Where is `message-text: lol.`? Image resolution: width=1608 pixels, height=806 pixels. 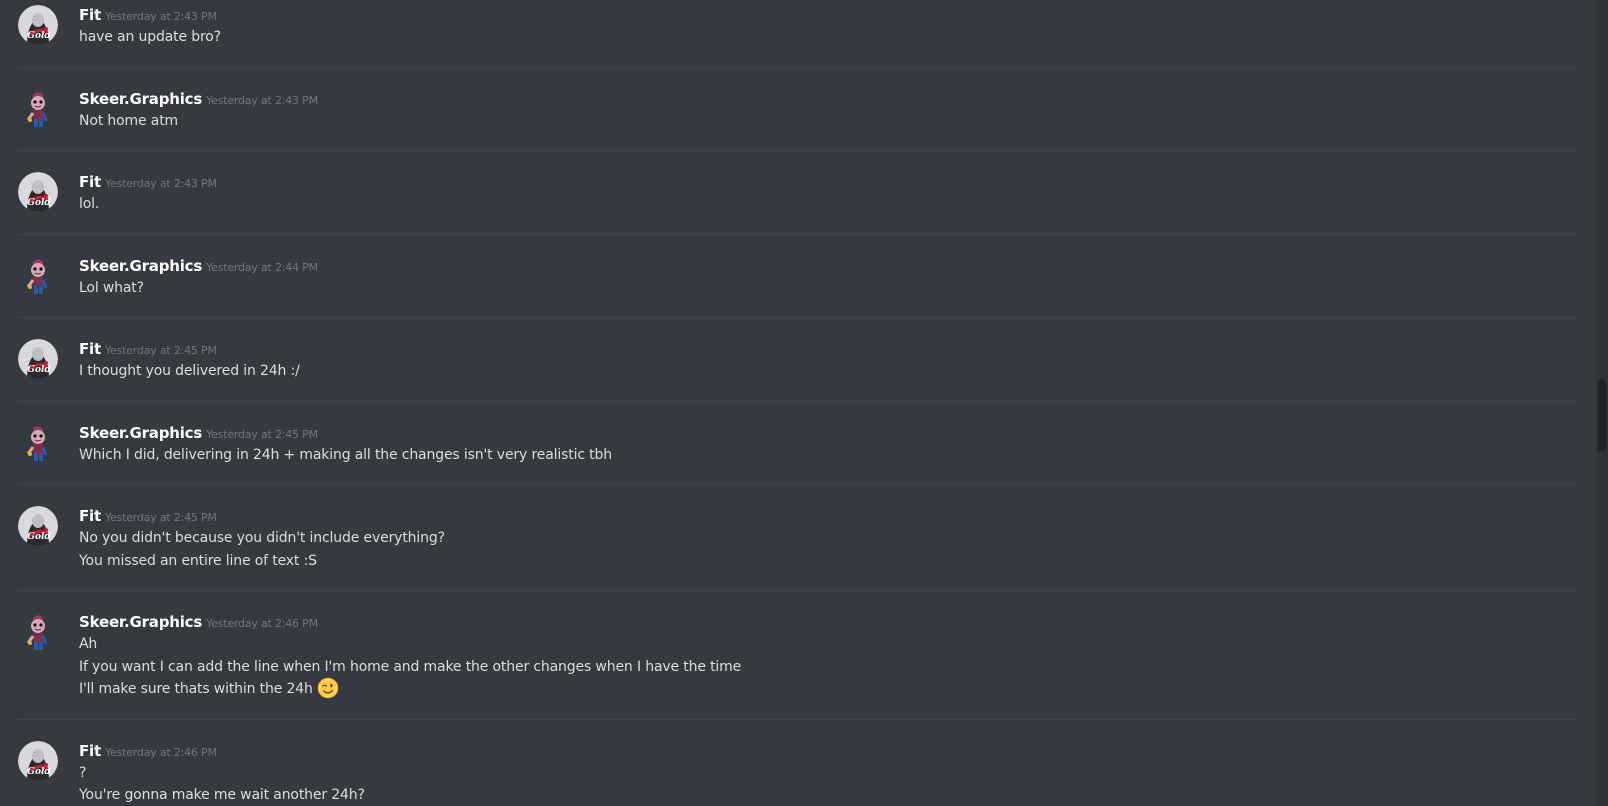
message-text: lol. is located at coordinates (89, 204).